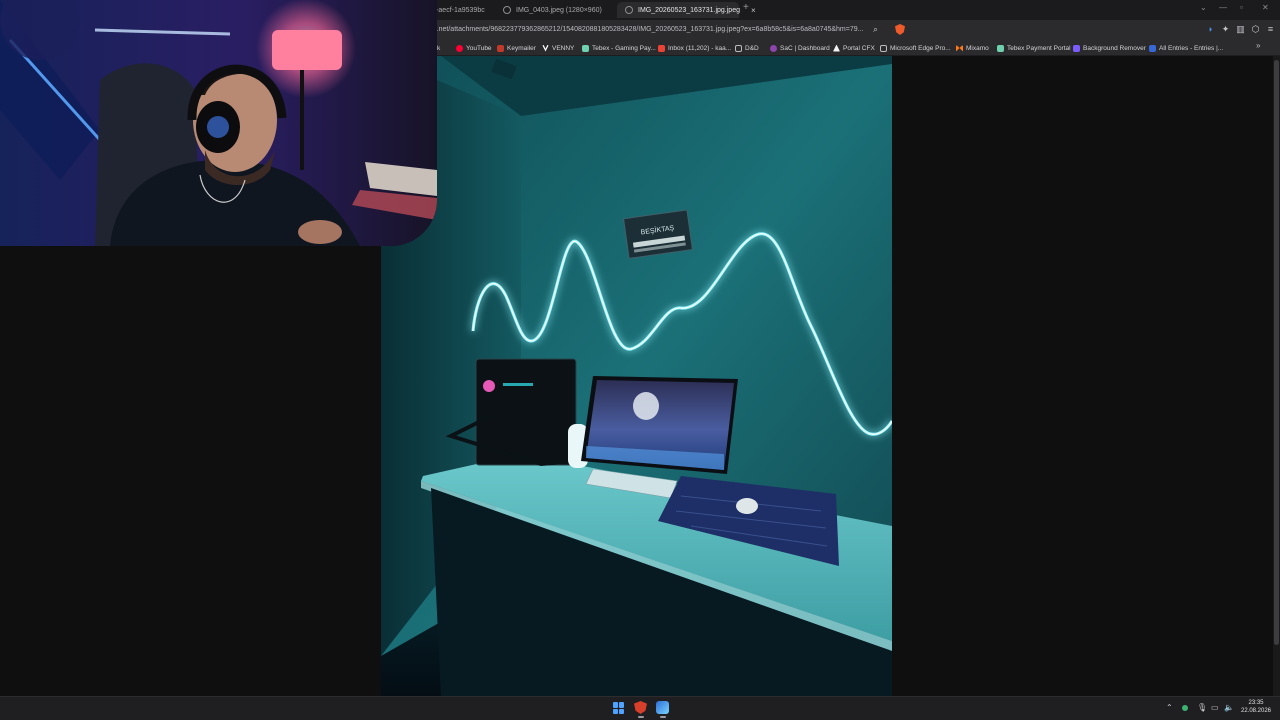 The image size is (1280, 720). I want to click on wallpaper-figure, so click(646, 406).